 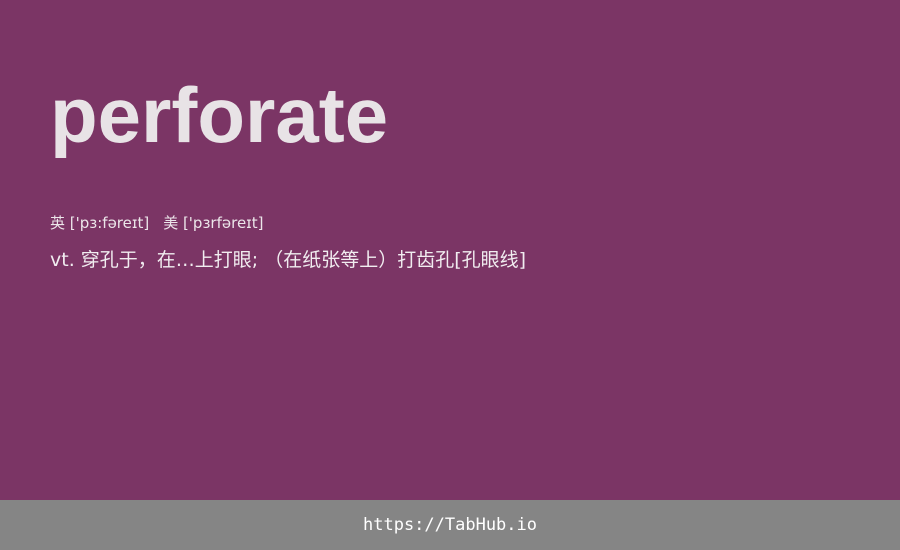 I want to click on footer-link: https://TabHub.io, so click(x=450, y=525).